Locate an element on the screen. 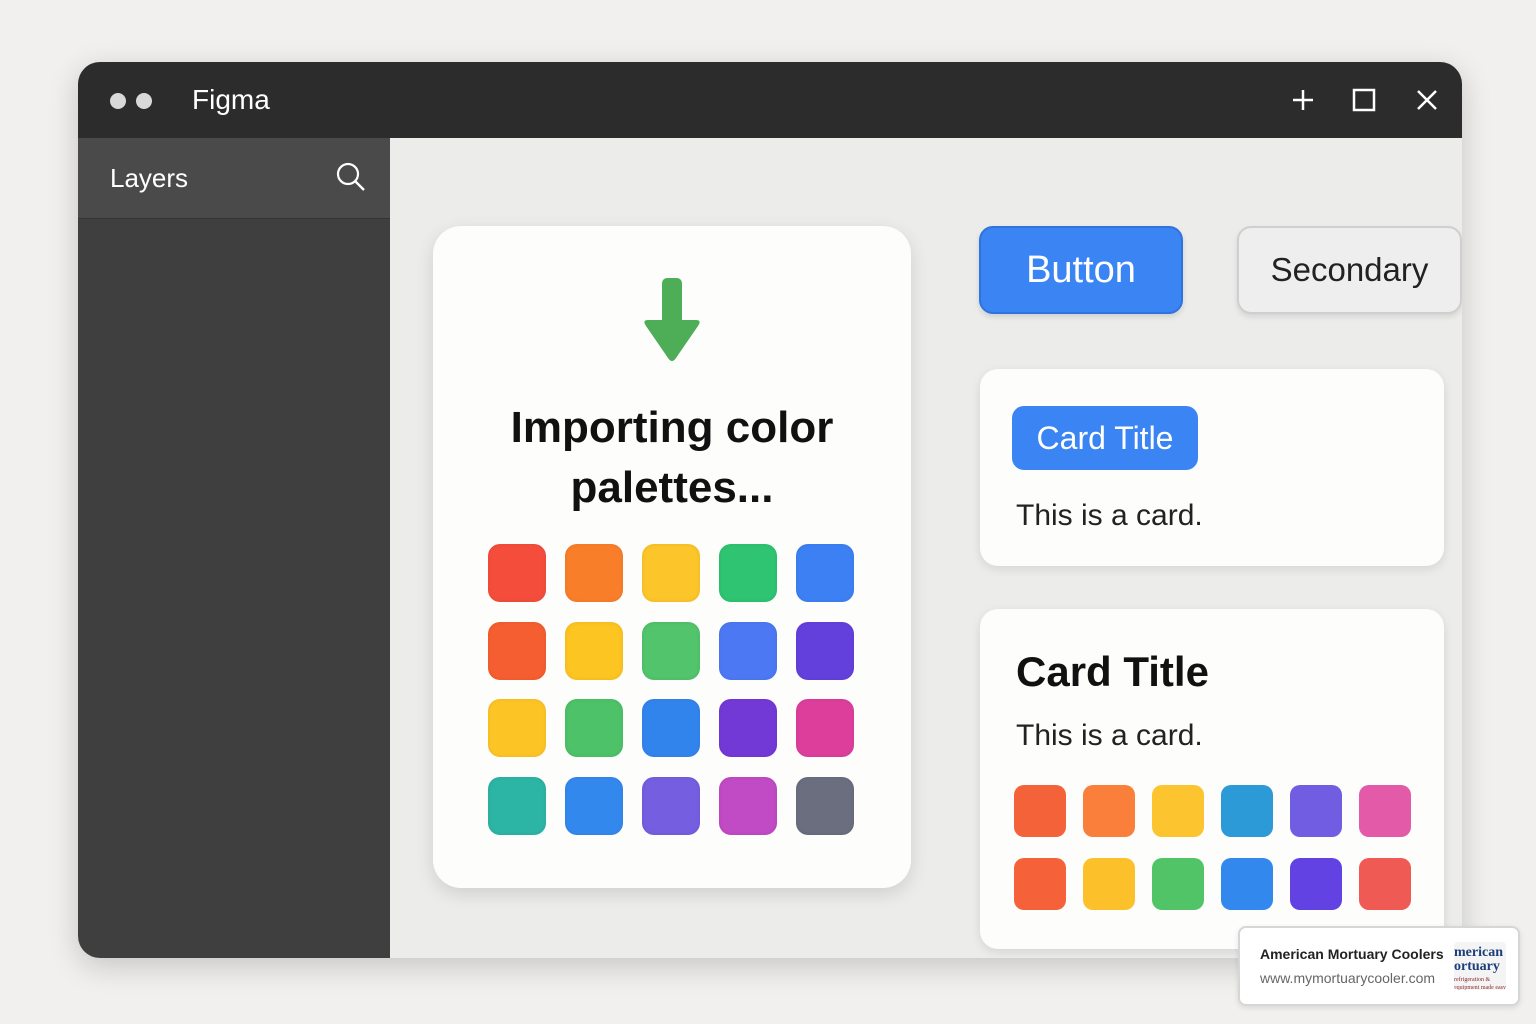  watermark-name: American Mortuary Coolers is located at coordinates (1352, 954).